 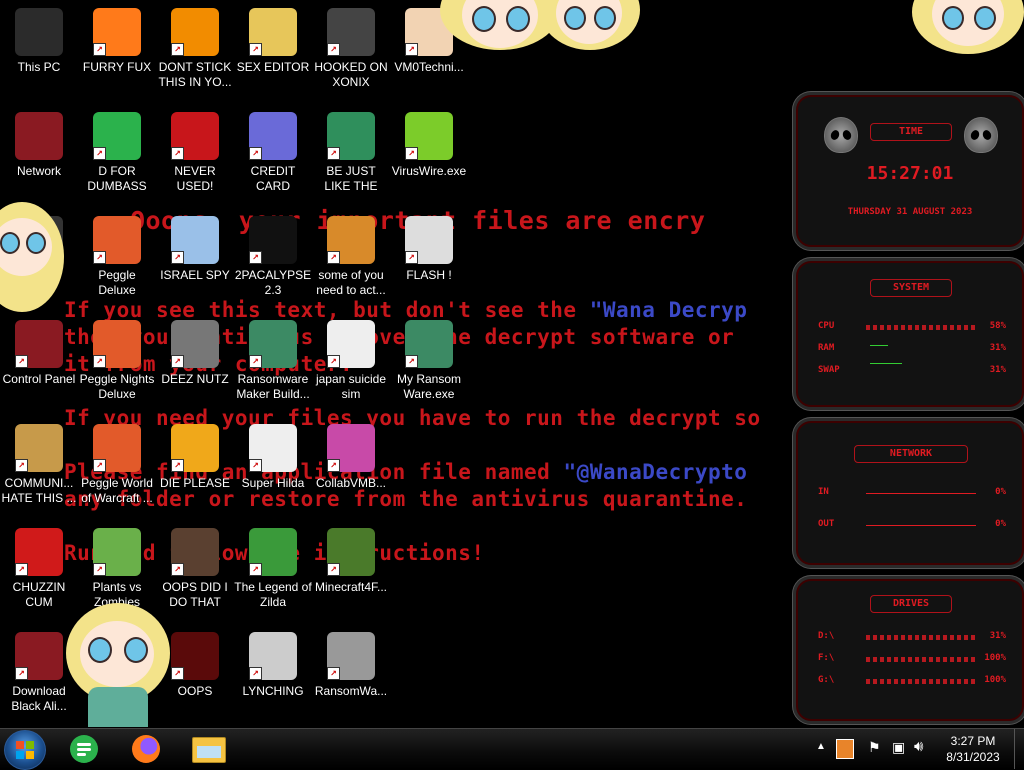 I want to click on tray-app-icon, so click(x=845, y=749).